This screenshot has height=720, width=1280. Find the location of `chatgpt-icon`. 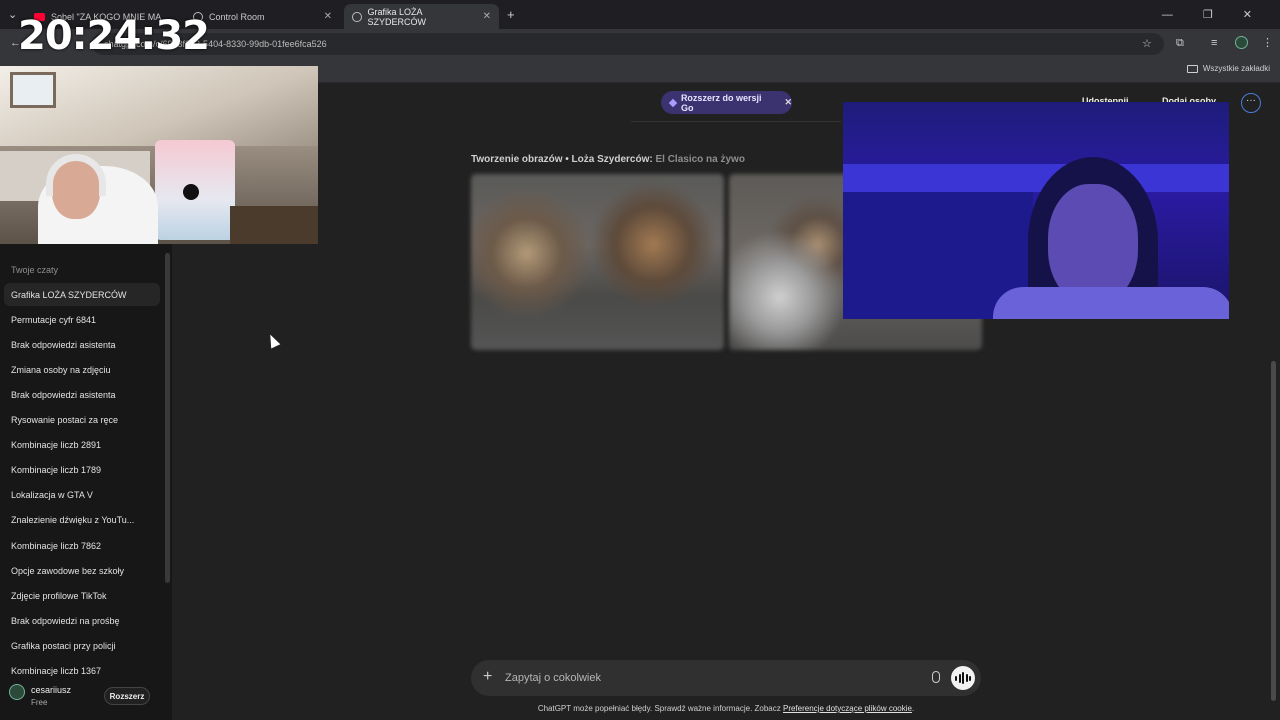

chatgpt-icon is located at coordinates (357, 16).